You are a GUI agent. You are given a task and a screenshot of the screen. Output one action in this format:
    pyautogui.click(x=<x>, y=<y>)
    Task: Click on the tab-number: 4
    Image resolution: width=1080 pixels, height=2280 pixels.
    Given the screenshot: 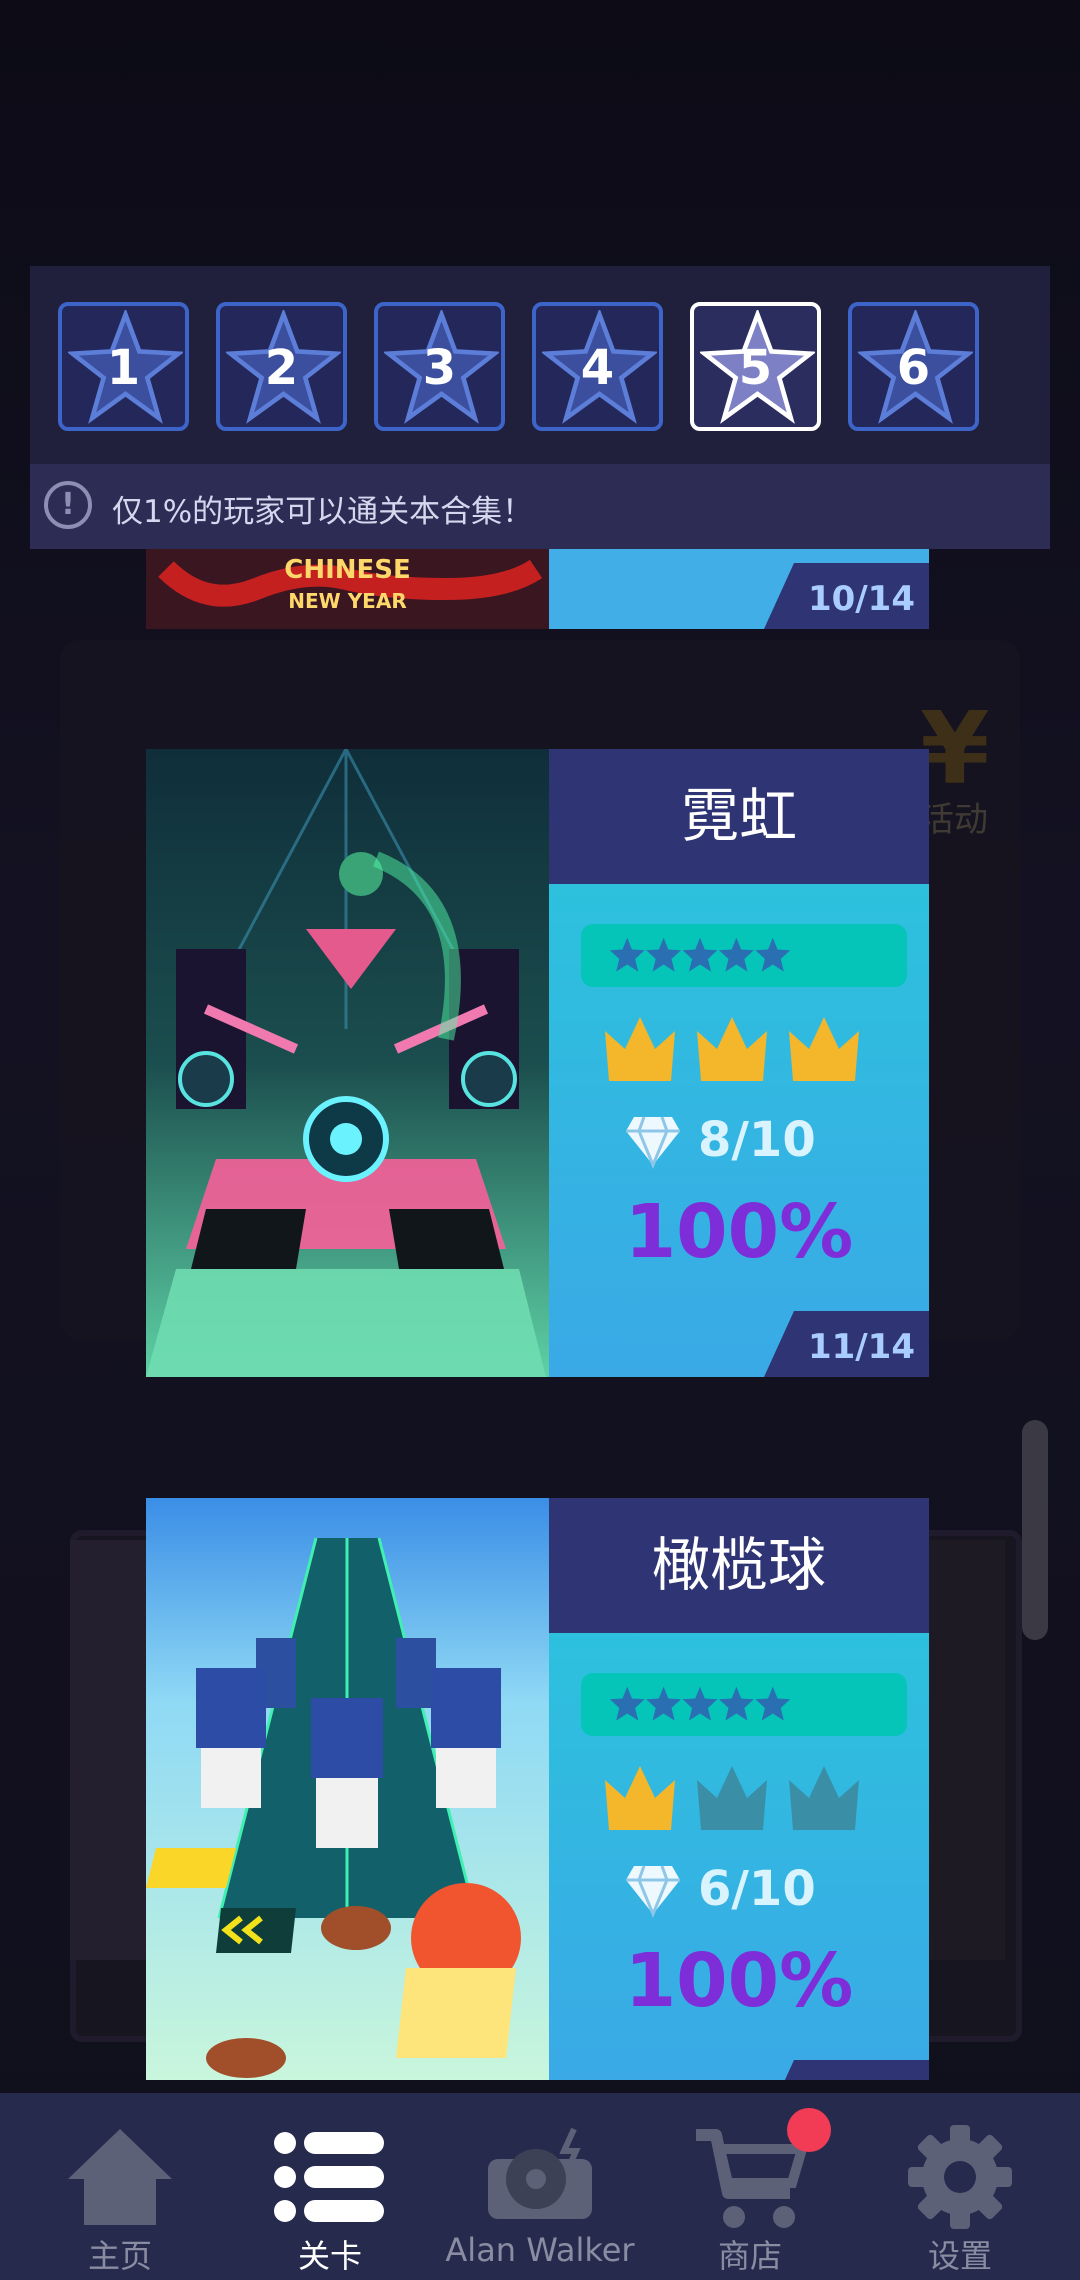 What is the action you would take?
    pyautogui.click(x=597, y=368)
    